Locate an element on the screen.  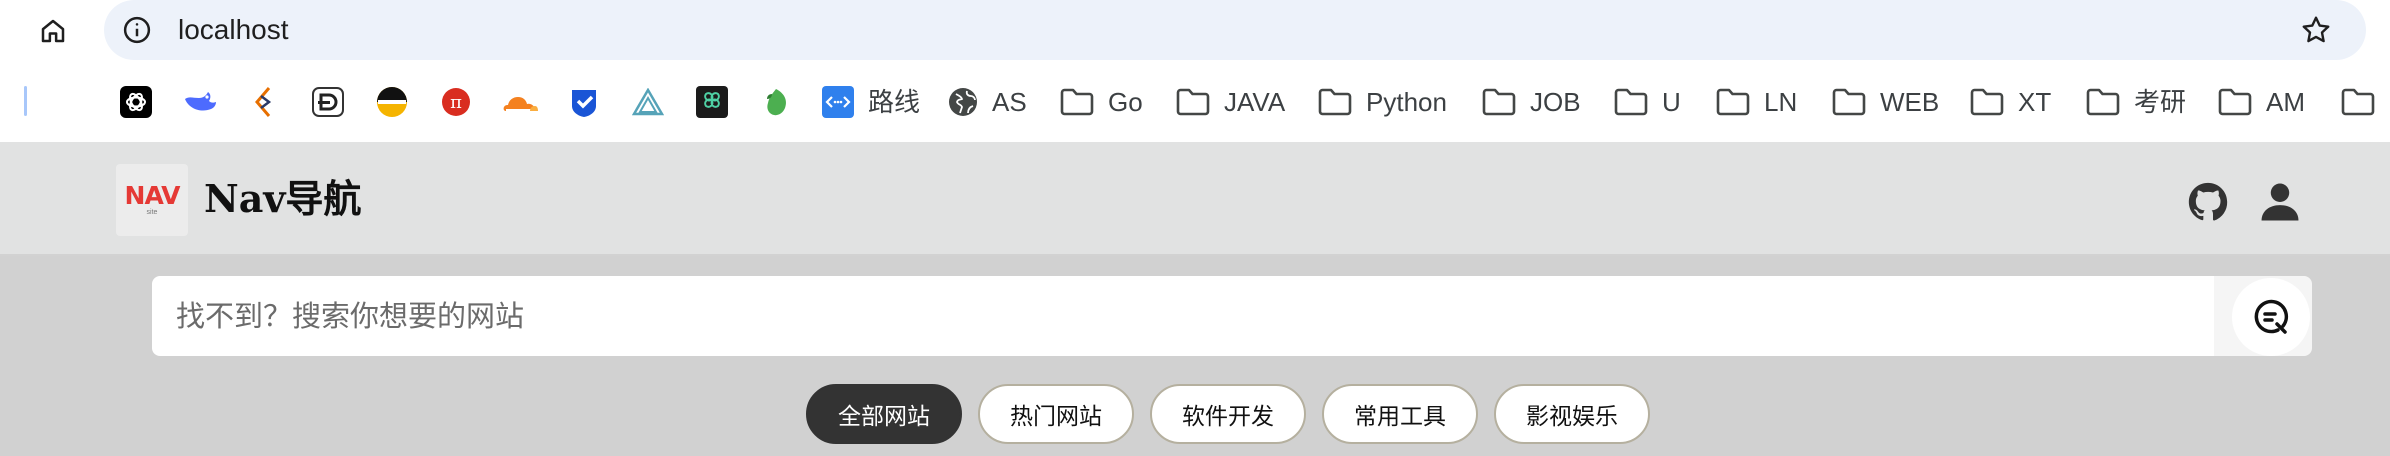
search-button is located at coordinates (2271, 317).